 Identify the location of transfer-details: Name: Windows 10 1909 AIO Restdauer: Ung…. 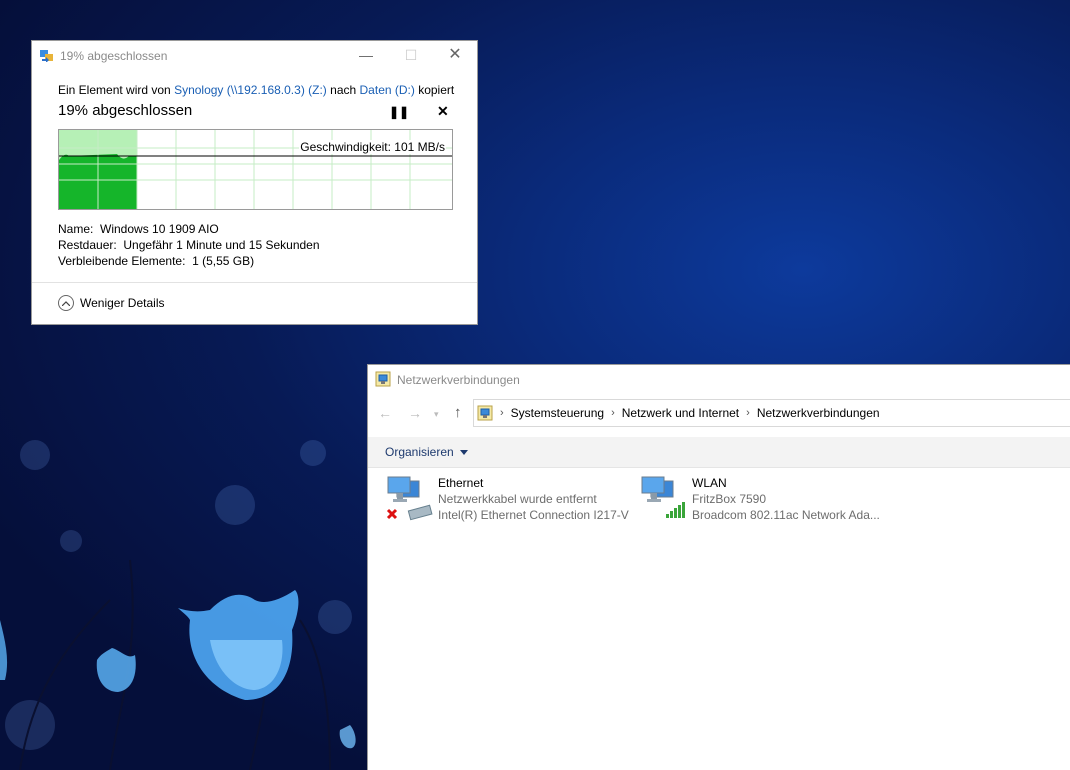
(189, 245).